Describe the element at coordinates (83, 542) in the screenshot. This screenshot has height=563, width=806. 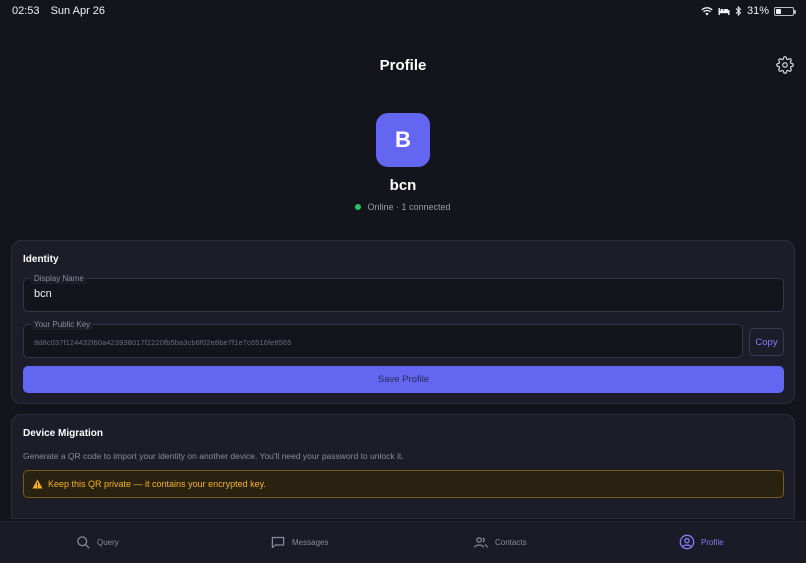
I see `search-icon` at that location.